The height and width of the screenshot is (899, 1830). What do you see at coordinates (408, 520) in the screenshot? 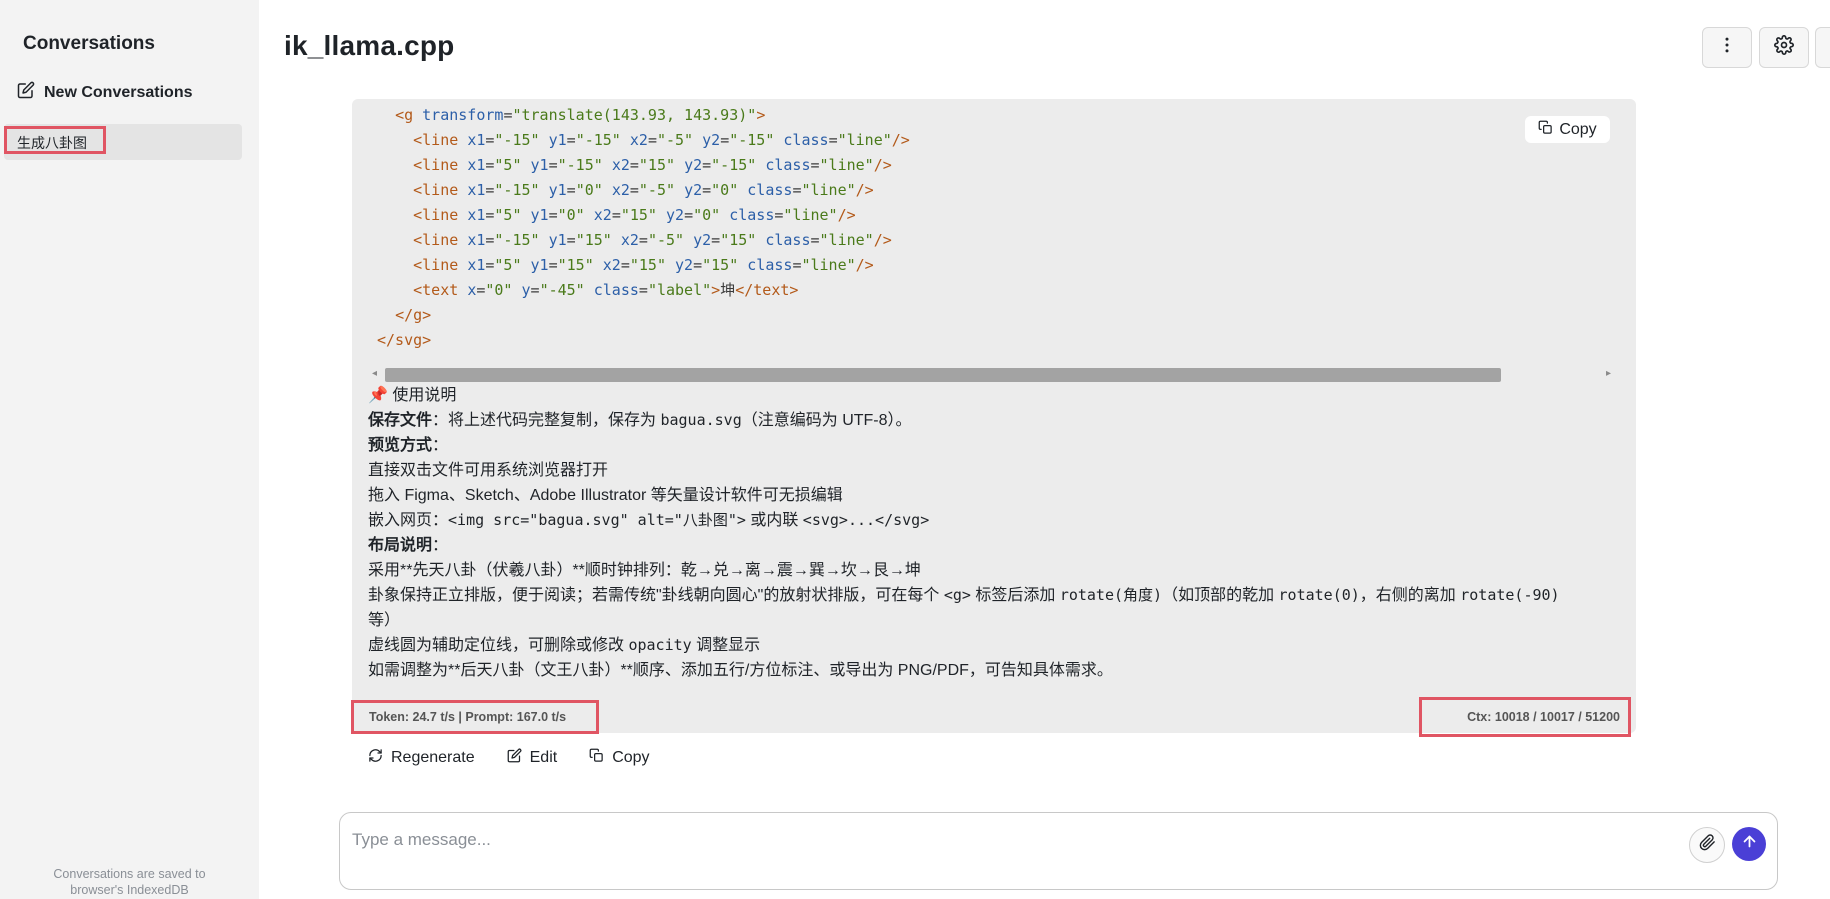
I see `embed-pre: 嵌入网页：` at bounding box center [408, 520].